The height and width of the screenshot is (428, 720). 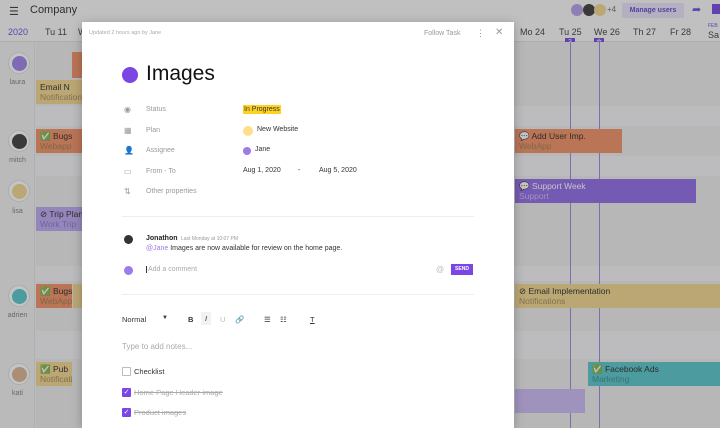 What do you see at coordinates (267, 319) in the screenshot?
I see `ordered-list-icon: ☰` at bounding box center [267, 319].